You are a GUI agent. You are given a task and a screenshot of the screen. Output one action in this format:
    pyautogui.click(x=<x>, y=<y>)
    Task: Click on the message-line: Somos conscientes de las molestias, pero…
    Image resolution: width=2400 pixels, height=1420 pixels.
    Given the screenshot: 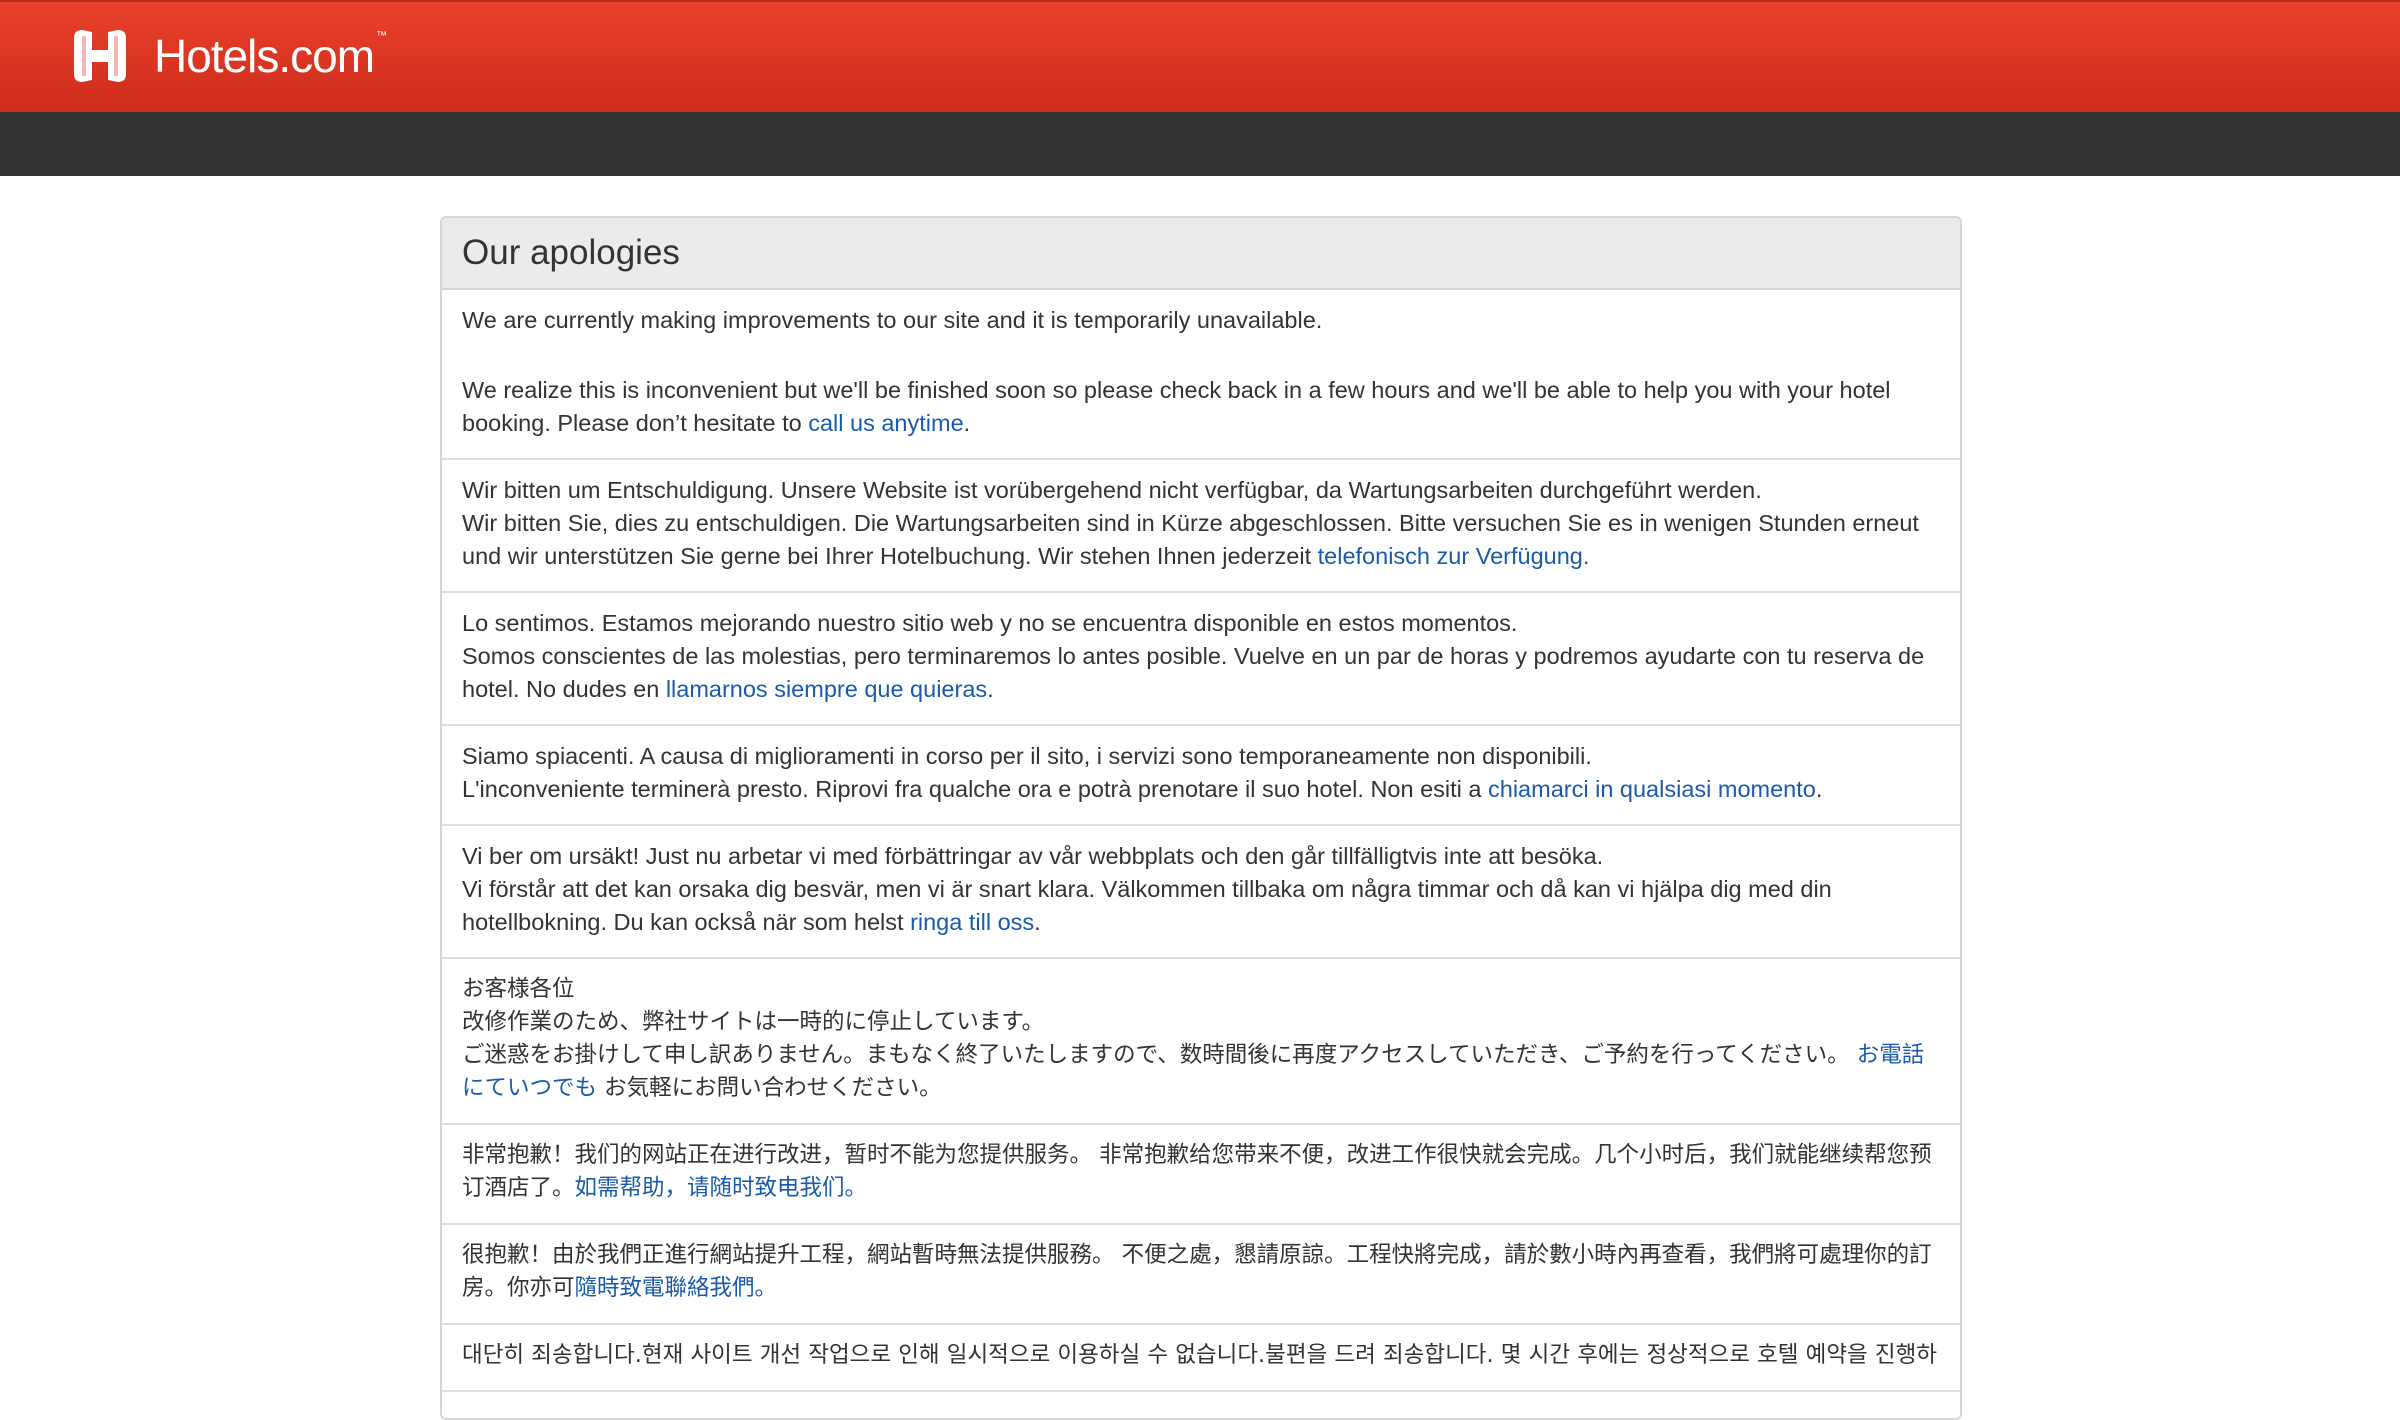 What is the action you would take?
    pyautogui.click(x=1193, y=672)
    